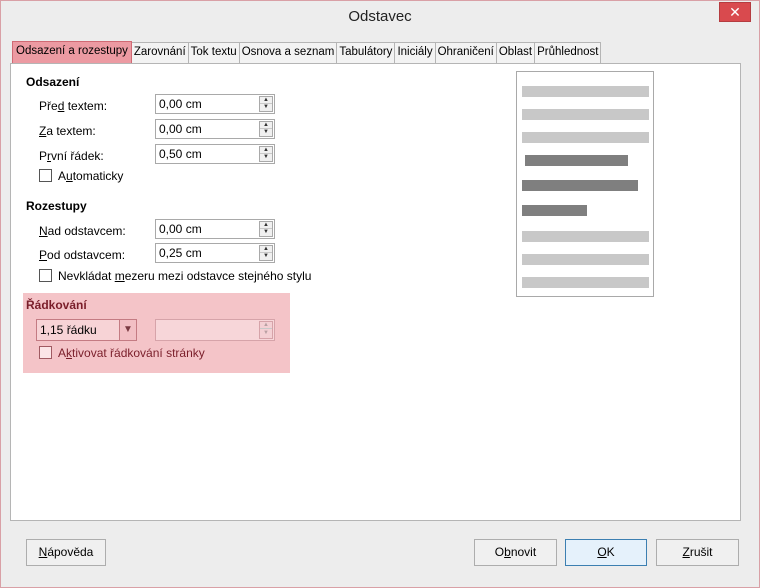 The height and width of the screenshot is (588, 760). I want to click on no-space-same-style-checkbox, so click(45, 275).